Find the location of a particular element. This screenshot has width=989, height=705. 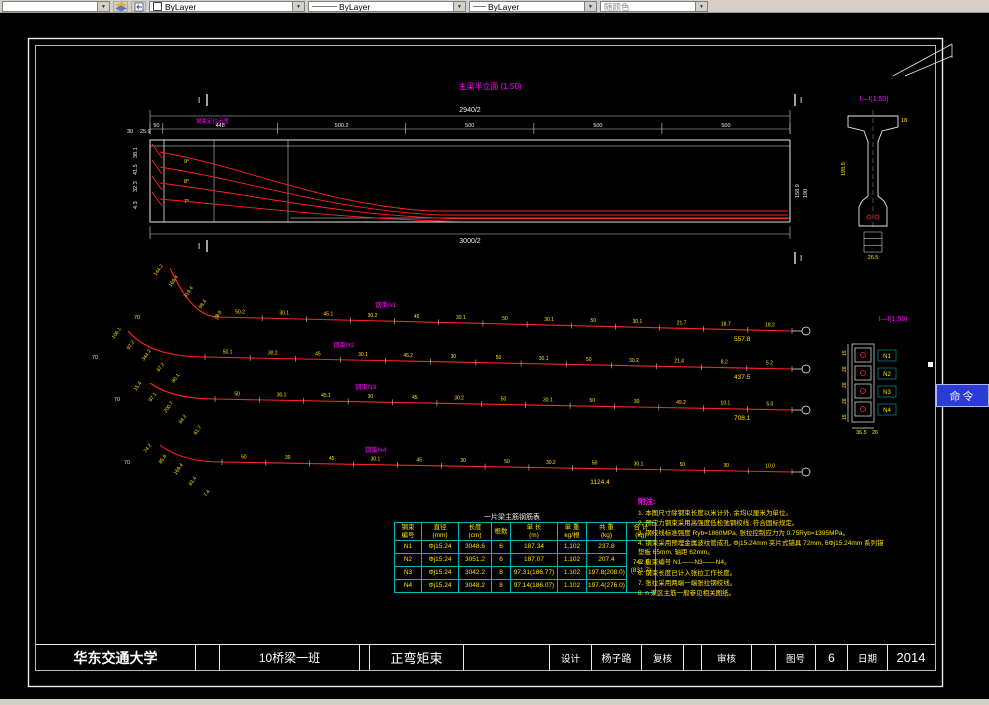

section-bottom-title: I—I(1:50) is located at coordinates (892, 319).